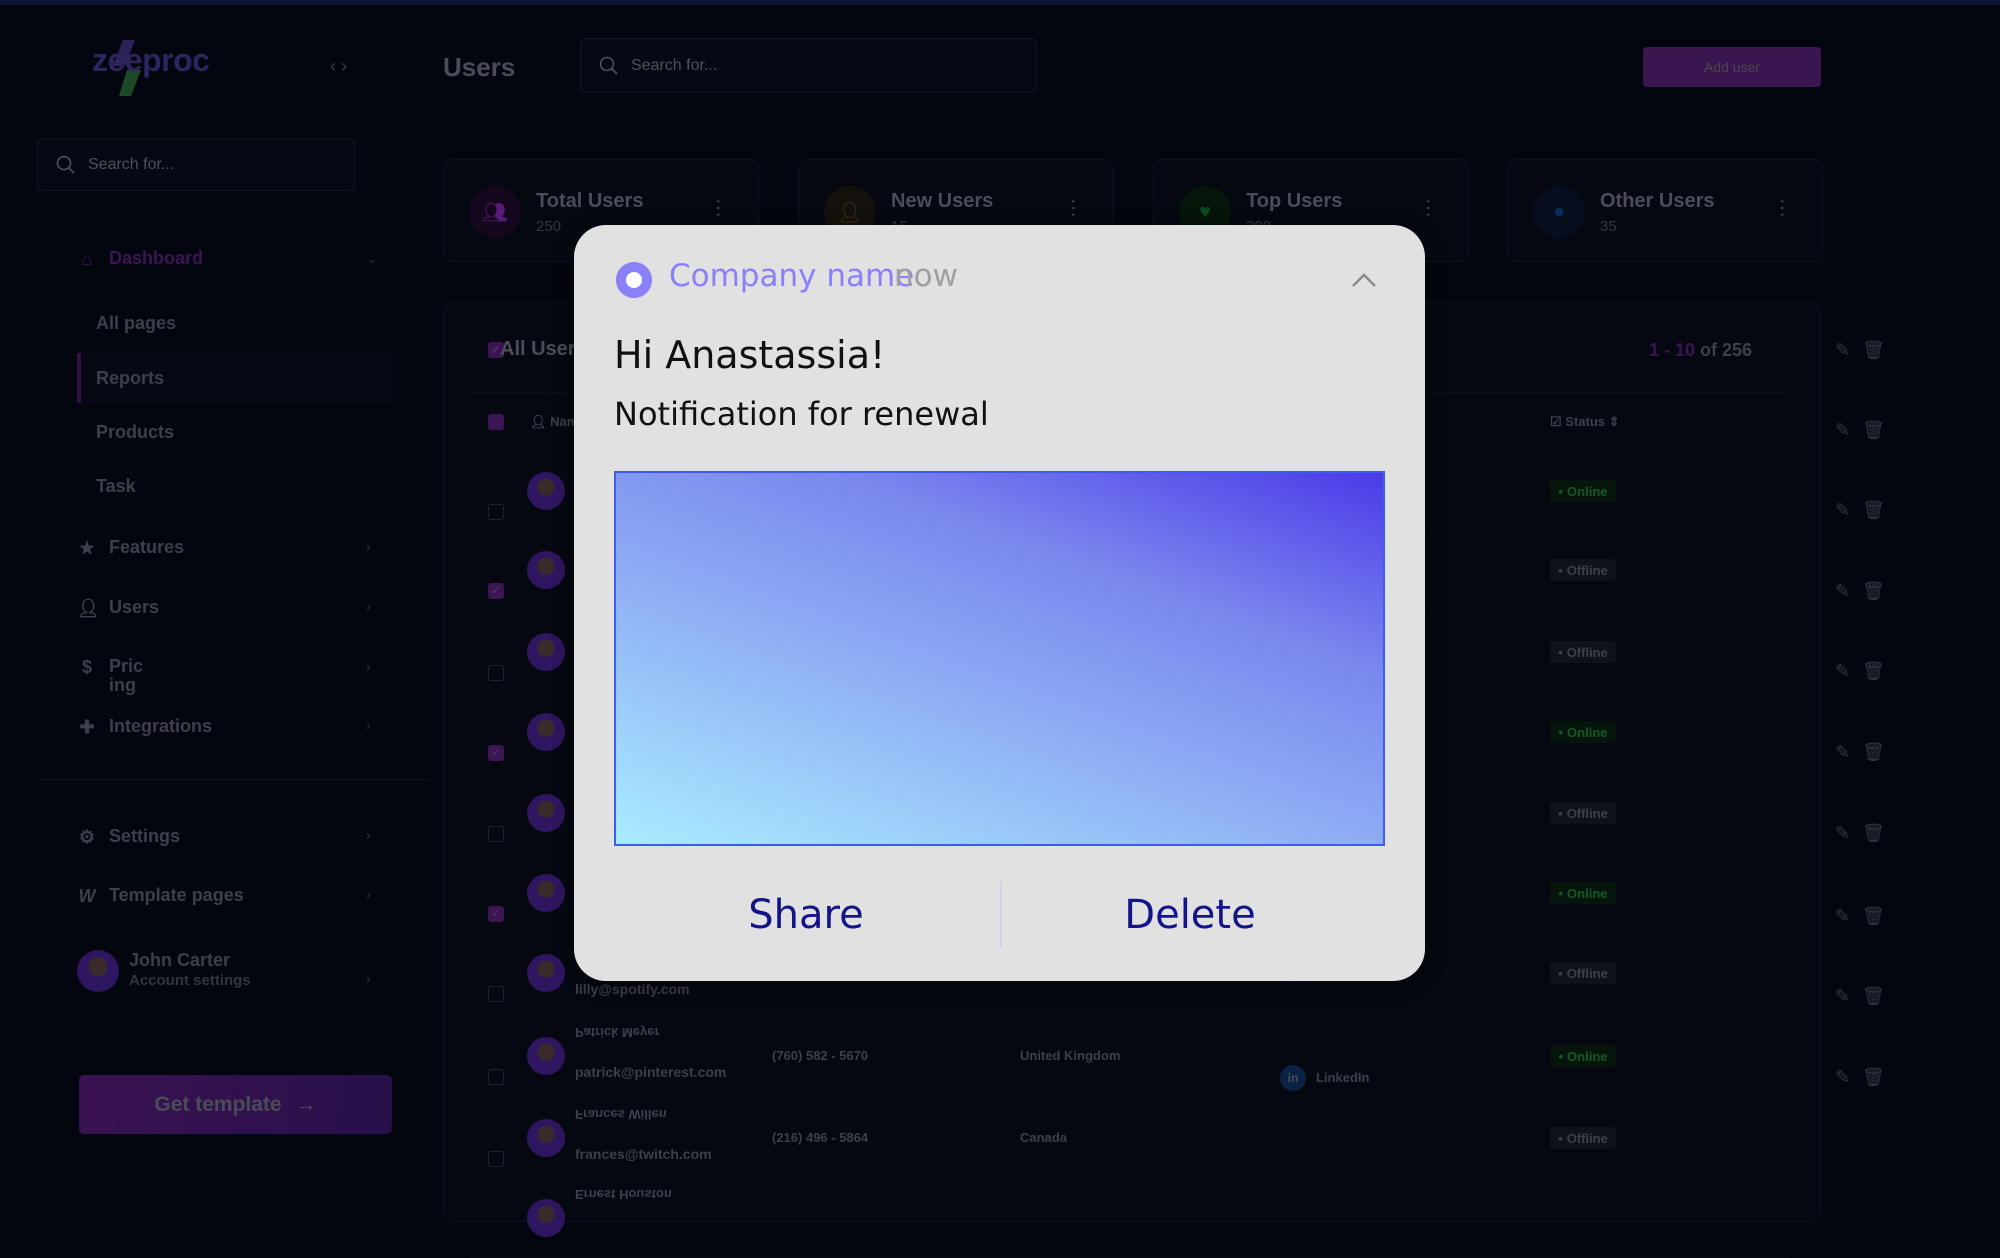 This screenshot has height=1258, width=2000. Describe the element at coordinates (1726, 350) in the screenshot. I see `pagination-total: of 256` at that location.